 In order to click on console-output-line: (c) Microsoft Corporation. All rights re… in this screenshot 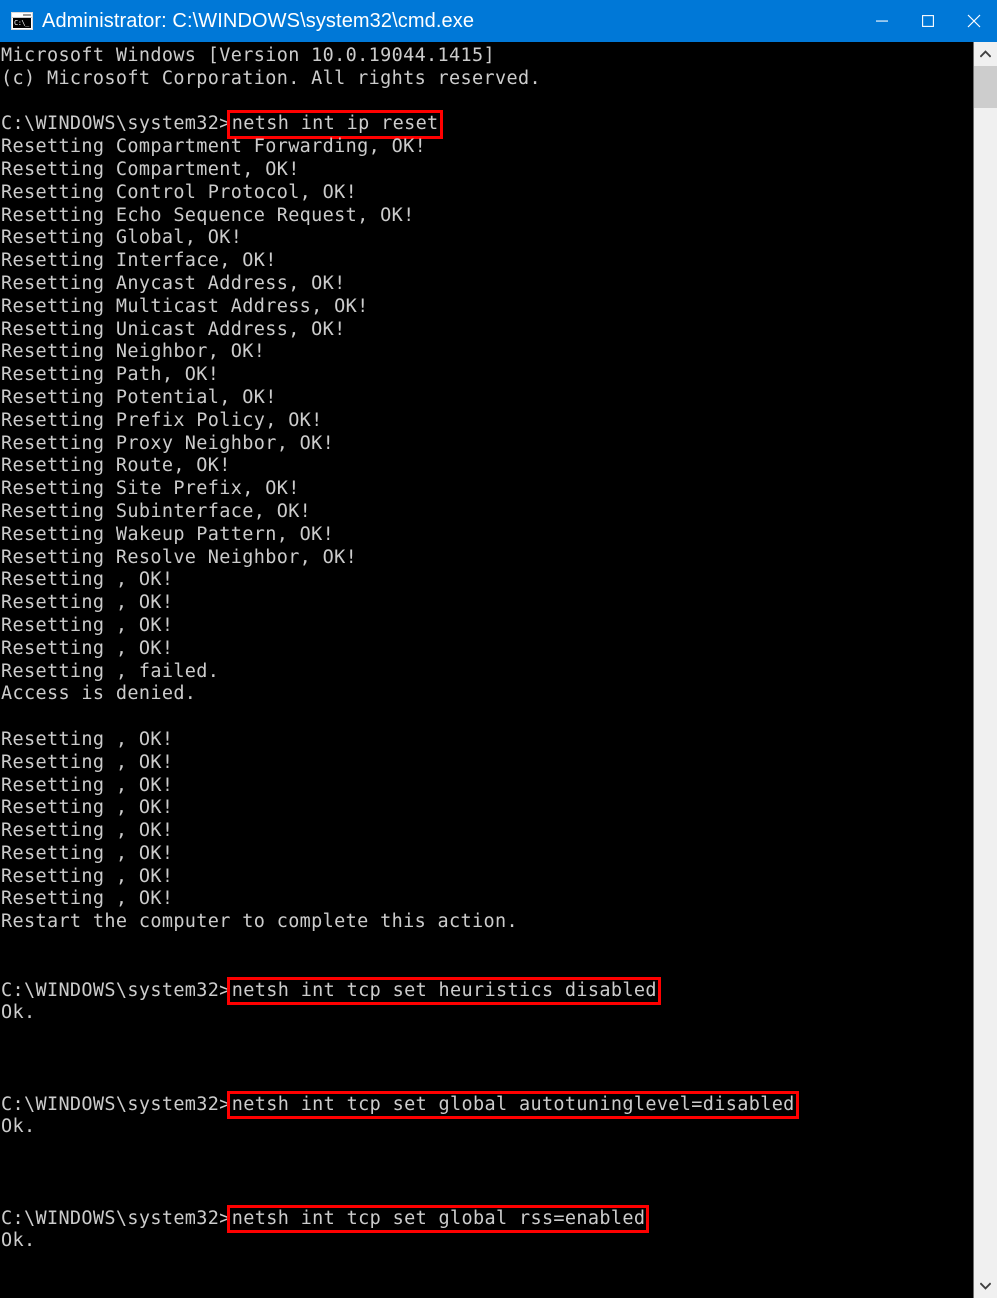, I will do `click(271, 78)`.